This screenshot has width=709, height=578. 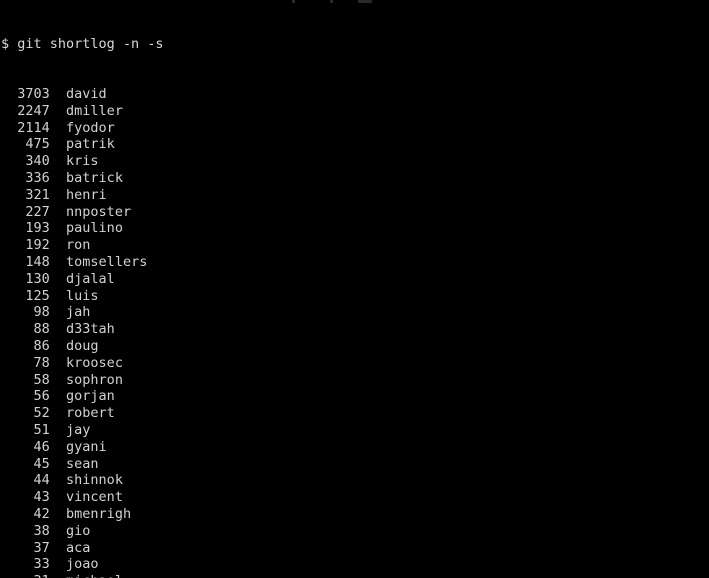 What do you see at coordinates (99, 211) in the screenshot?
I see `author-name: nnposter` at bounding box center [99, 211].